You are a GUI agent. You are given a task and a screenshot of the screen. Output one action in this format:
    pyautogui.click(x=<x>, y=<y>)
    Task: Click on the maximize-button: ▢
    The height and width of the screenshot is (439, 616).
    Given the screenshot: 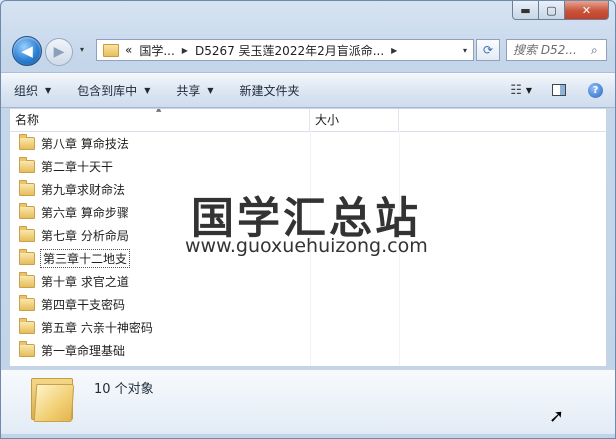 What is the action you would take?
    pyautogui.click(x=552, y=10)
    